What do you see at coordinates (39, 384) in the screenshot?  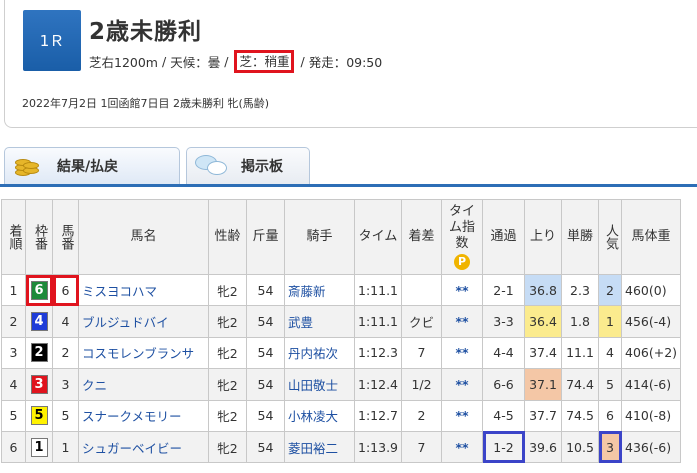 I see `frame-badge: 3` at bounding box center [39, 384].